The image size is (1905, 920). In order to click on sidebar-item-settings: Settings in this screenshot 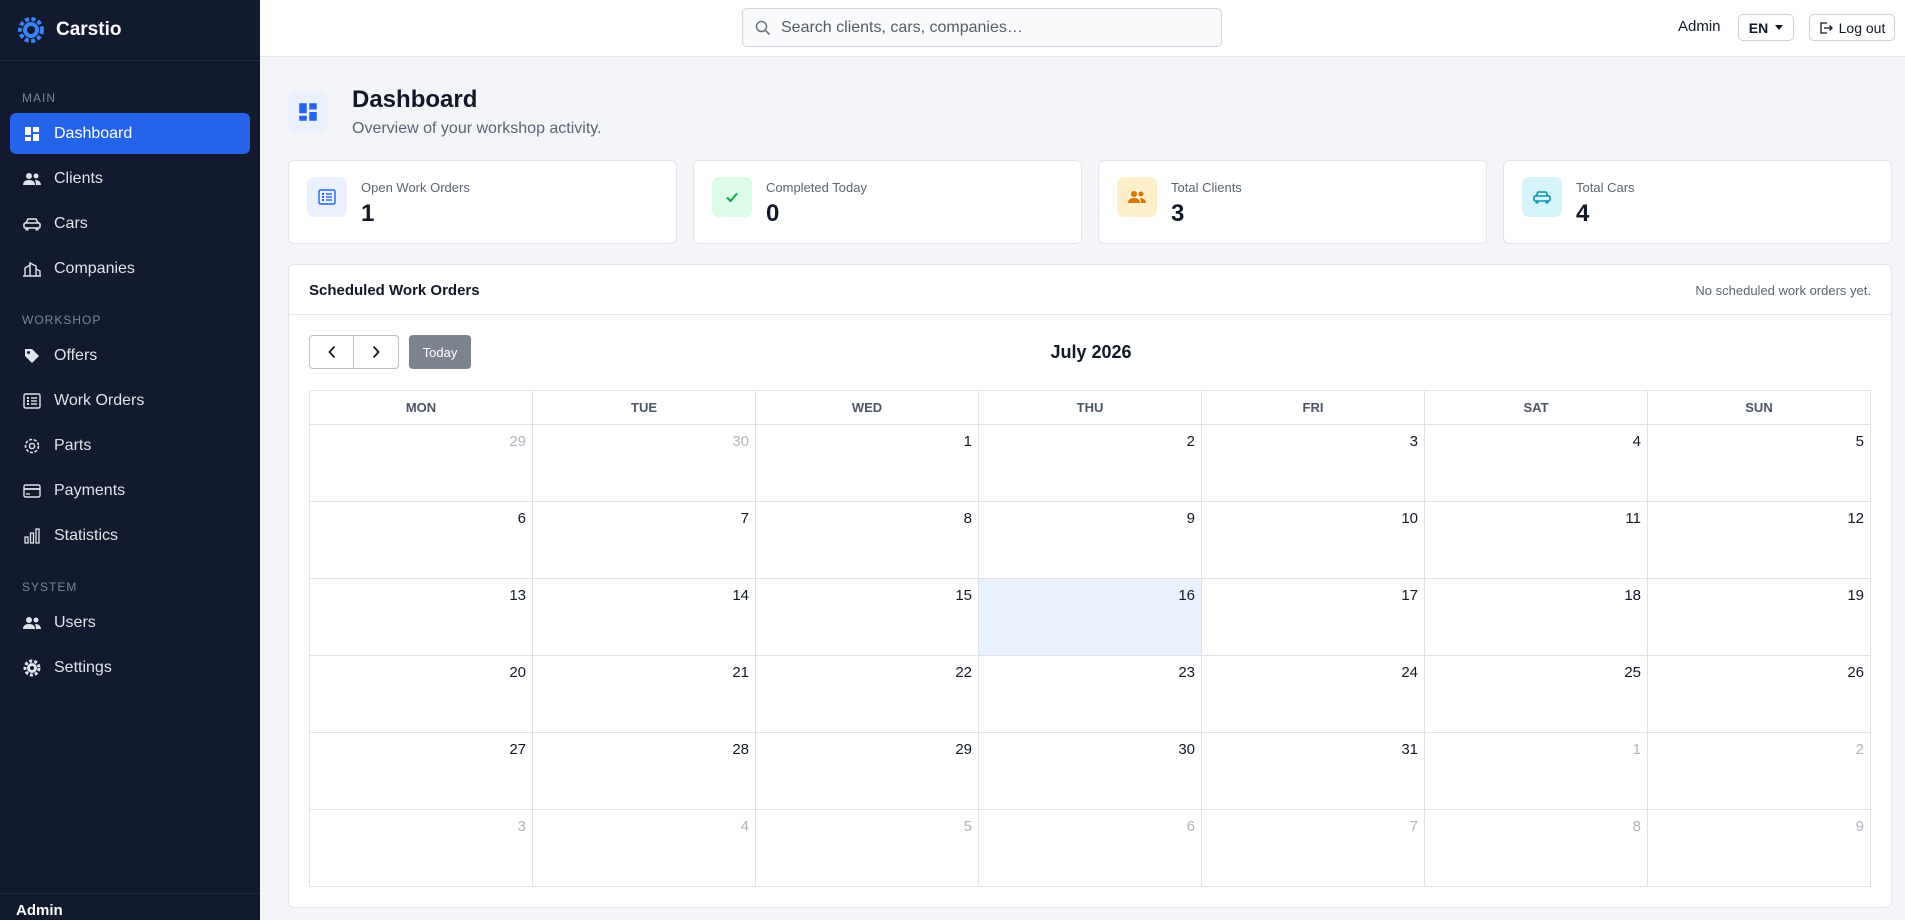, I will do `click(130, 667)`.